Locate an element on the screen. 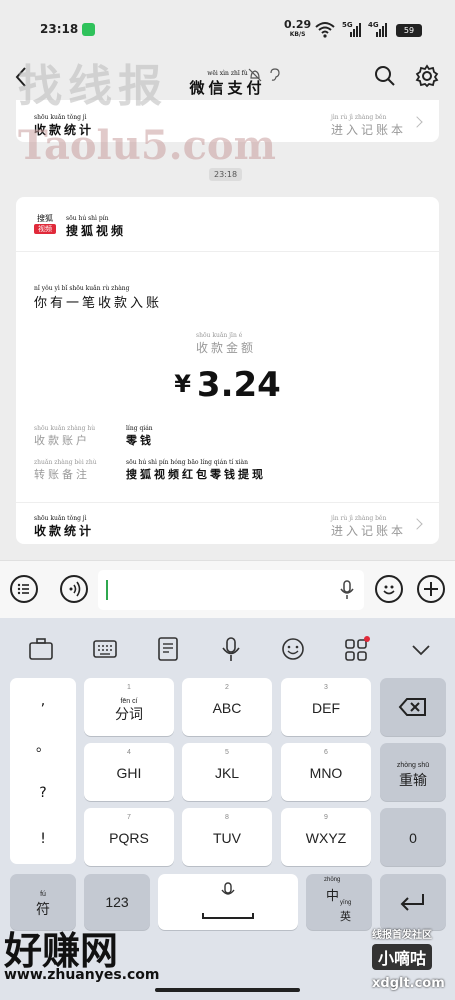  more-plus-button is located at coordinates (431, 589).